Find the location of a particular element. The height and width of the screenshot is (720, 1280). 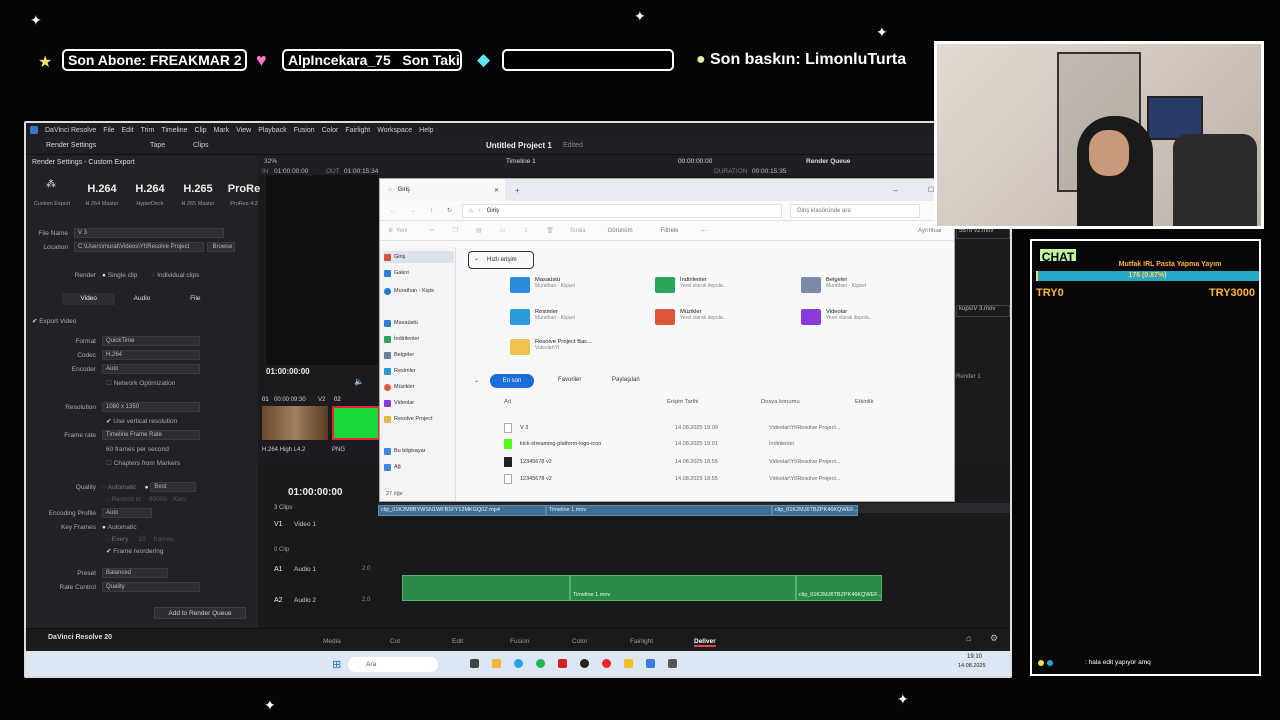

view-button: Görünüm is located at coordinates (620, 231).